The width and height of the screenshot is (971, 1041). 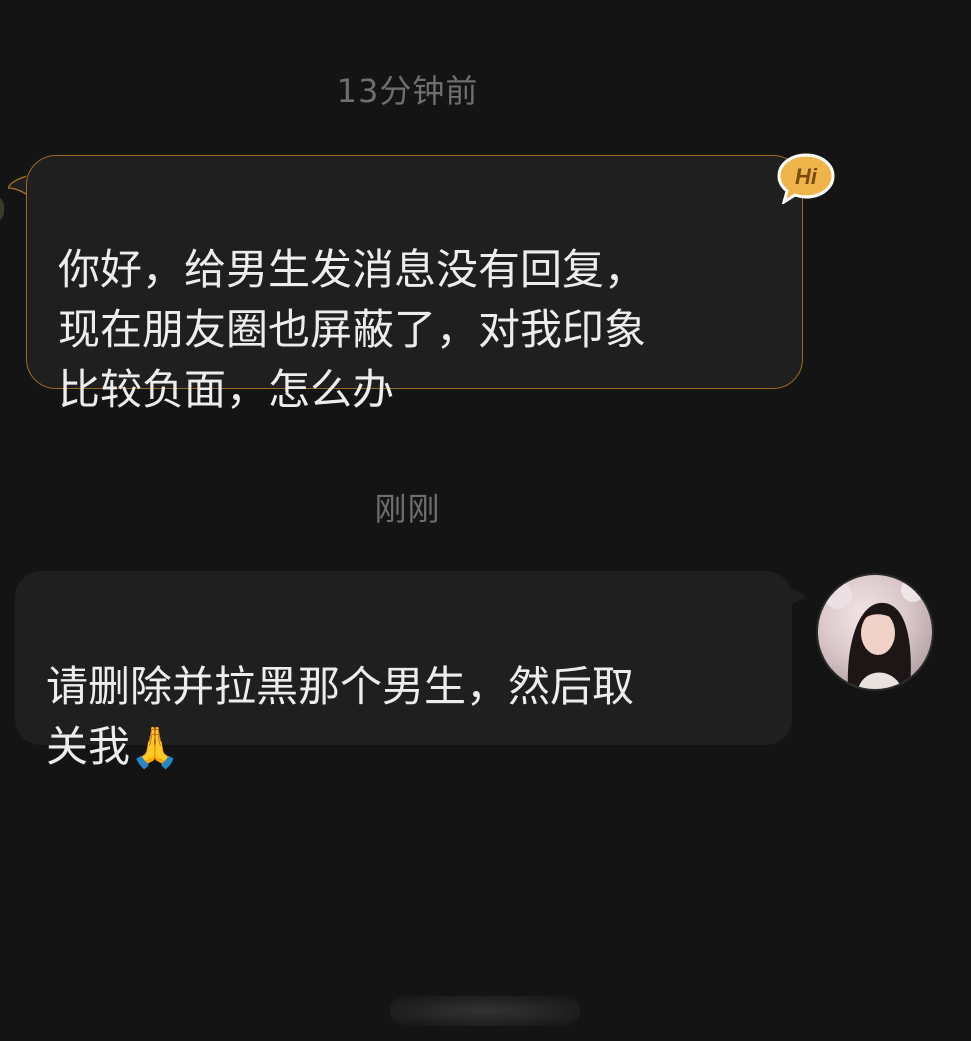 I want to click on hi-badge-icon: Hi, so click(x=806, y=178).